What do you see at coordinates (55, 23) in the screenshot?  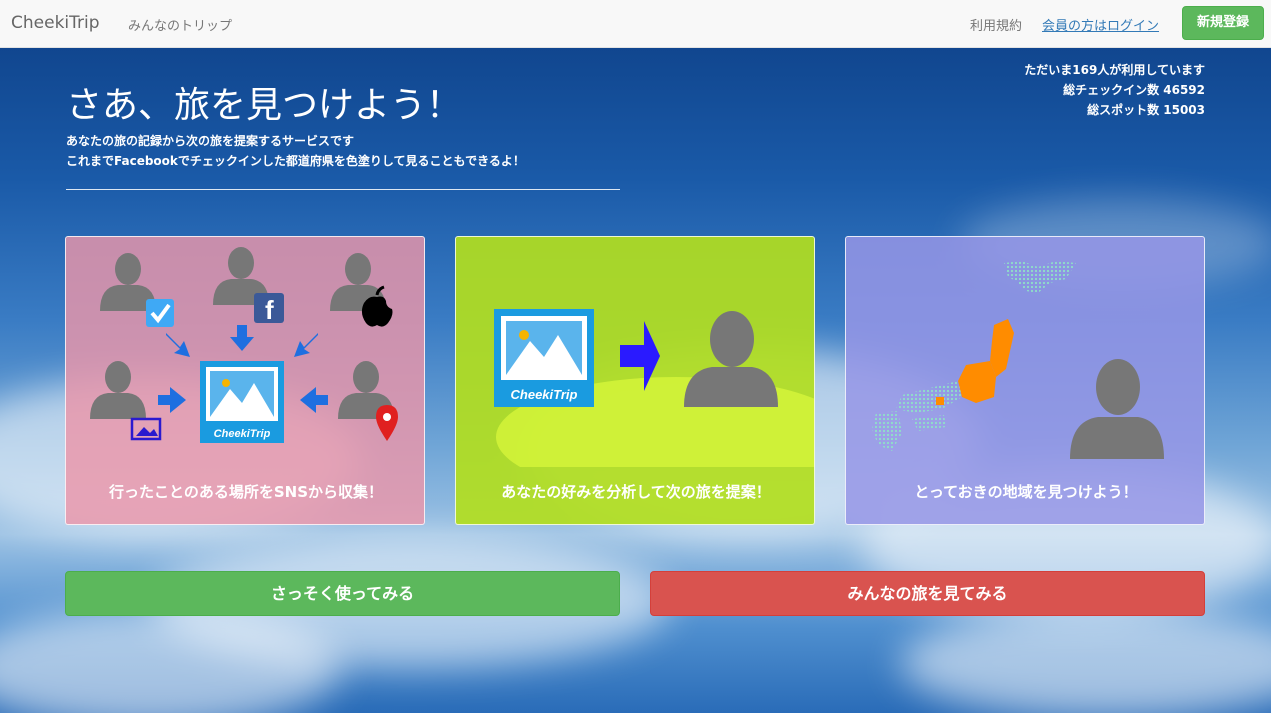 I see `brand-logo: CheekiTrip` at bounding box center [55, 23].